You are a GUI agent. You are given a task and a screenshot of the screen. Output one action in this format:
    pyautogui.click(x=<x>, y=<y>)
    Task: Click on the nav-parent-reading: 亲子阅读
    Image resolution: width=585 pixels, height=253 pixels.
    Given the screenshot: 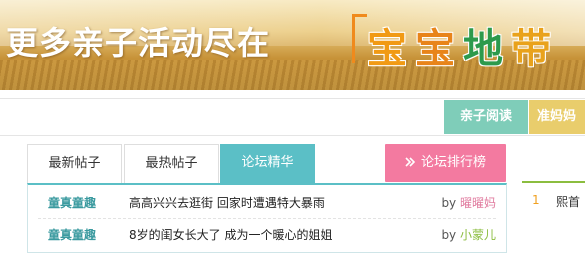 What is the action you would take?
    pyautogui.click(x=486, y=117)
    